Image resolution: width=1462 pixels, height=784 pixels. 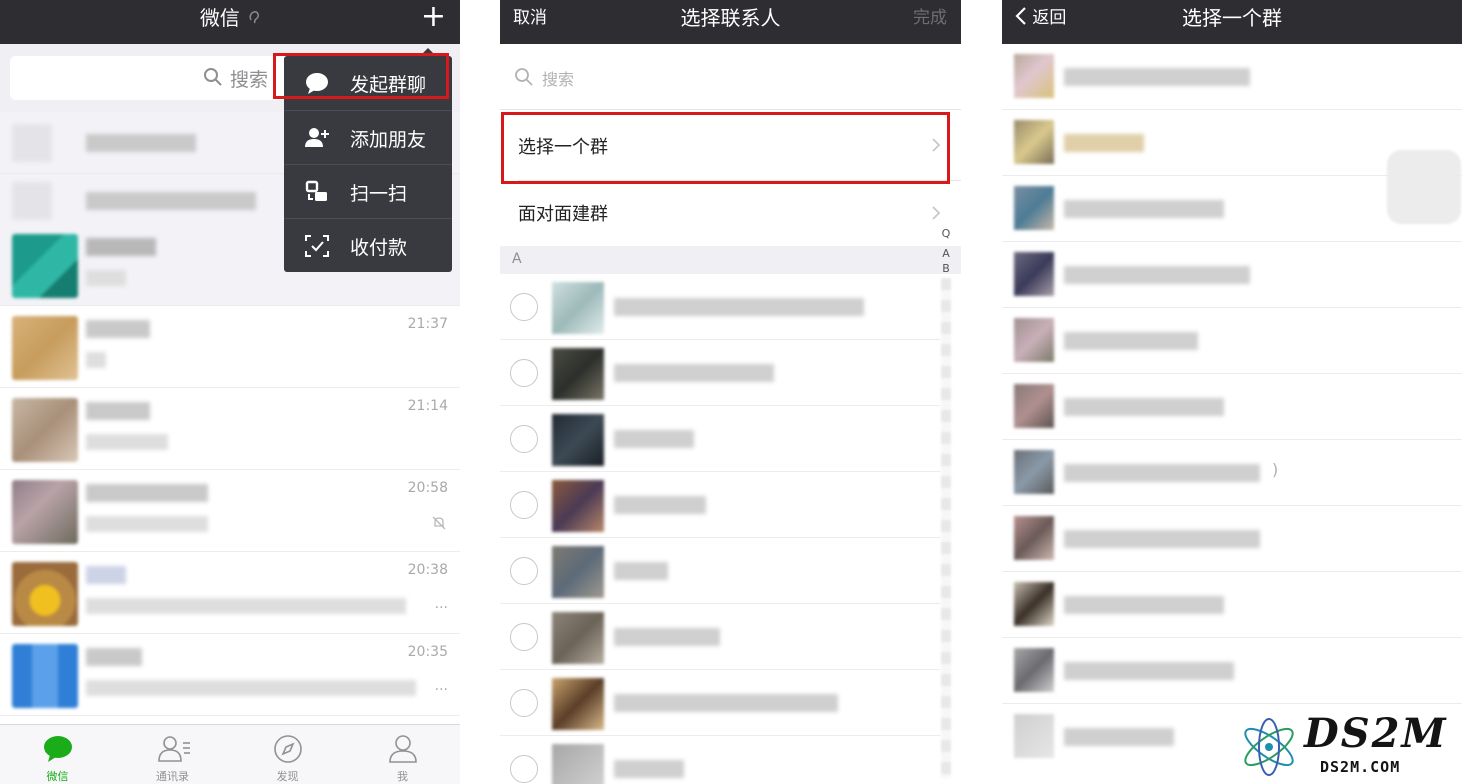 I want to click on menu-item-scan: 扫一扫, so click(x=368, y=191).